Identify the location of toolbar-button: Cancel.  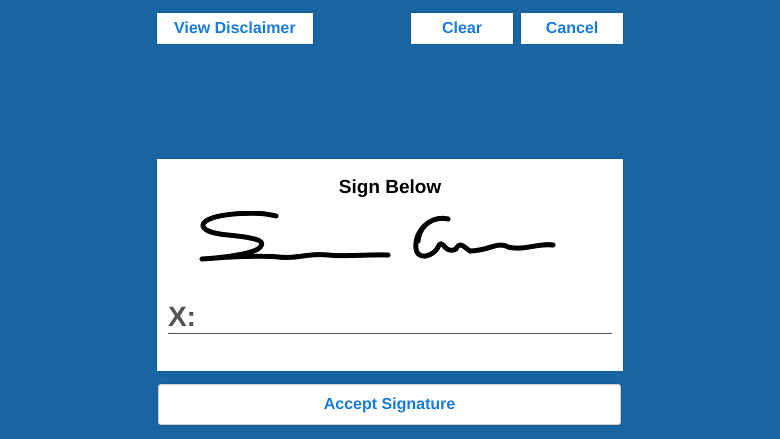
(572, 28).